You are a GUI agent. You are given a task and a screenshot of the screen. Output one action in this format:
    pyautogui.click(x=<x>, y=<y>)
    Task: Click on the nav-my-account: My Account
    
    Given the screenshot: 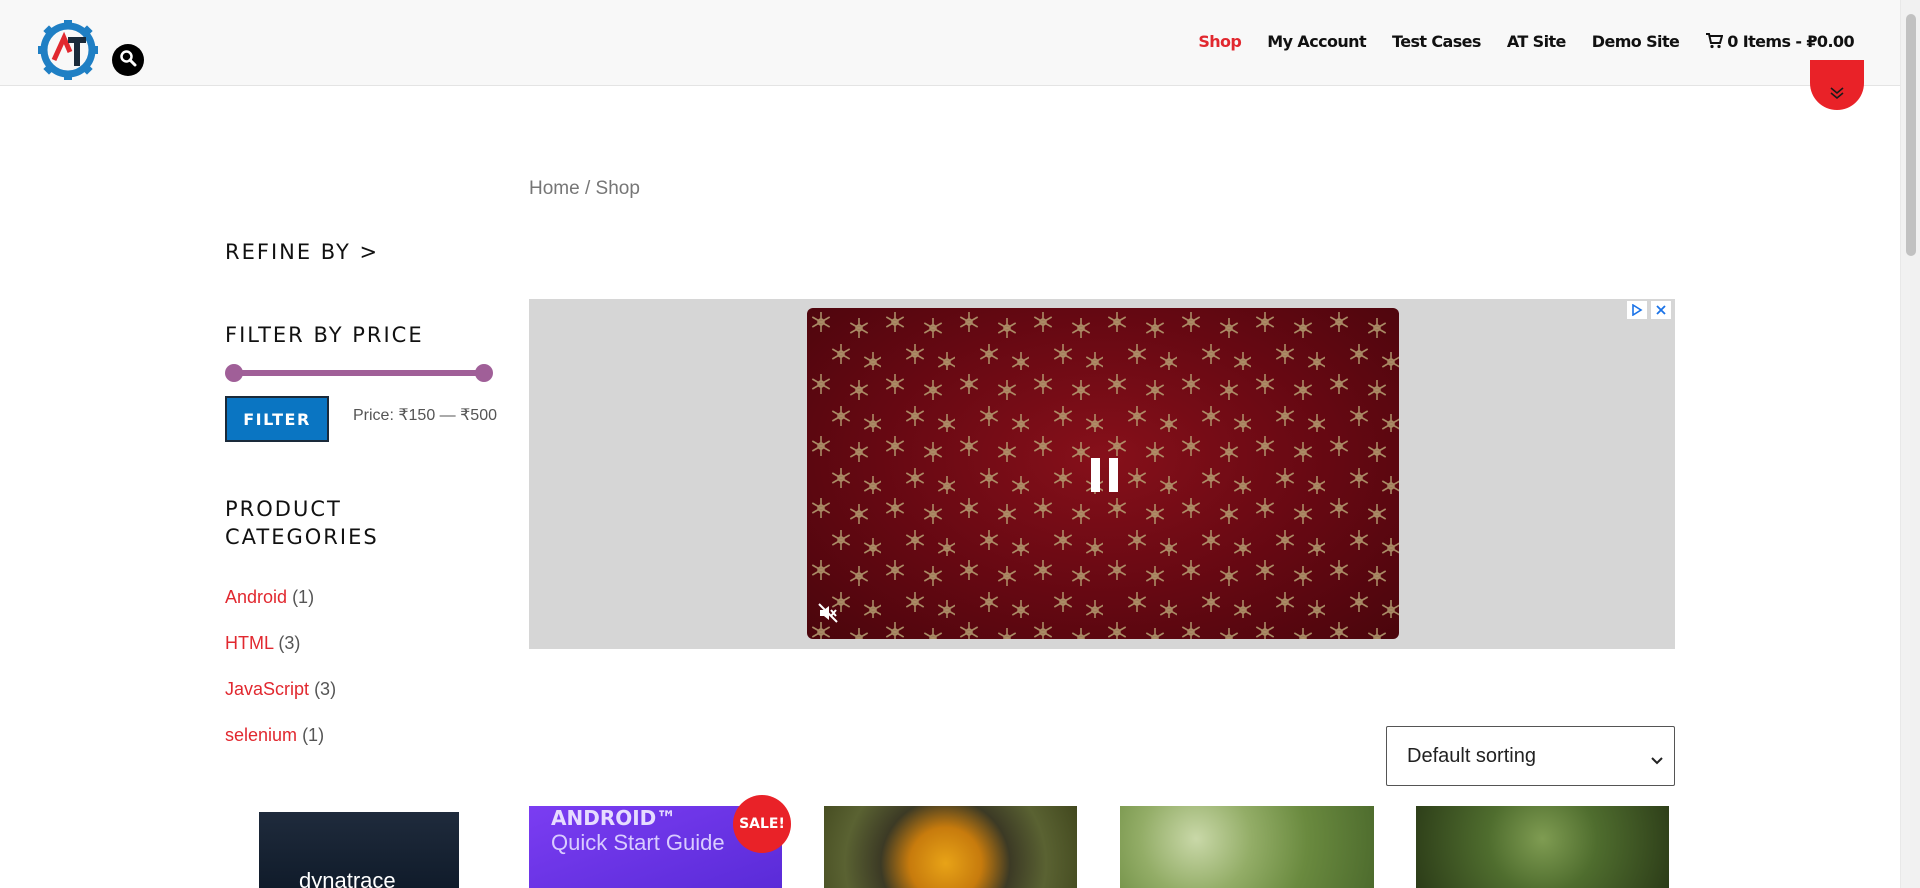 What is the action you would take?
    pyautogui.click(x=1316, y=42)
    